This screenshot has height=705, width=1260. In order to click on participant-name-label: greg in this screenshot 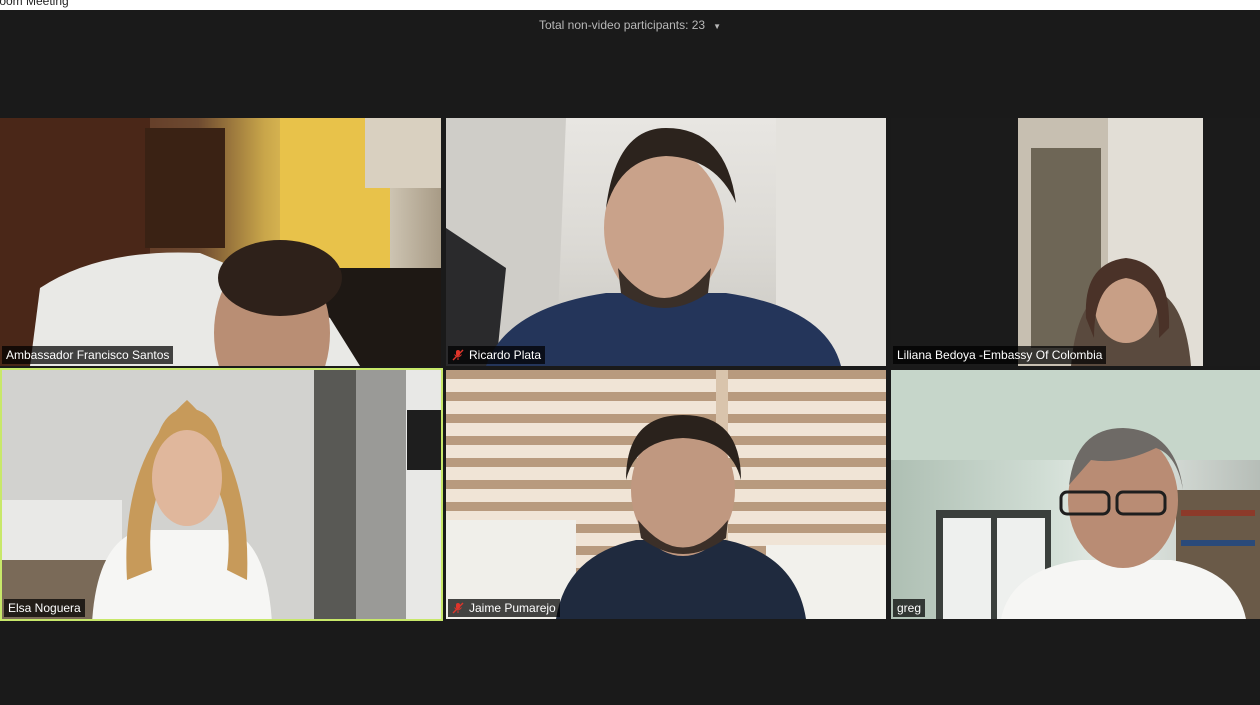, I will do `click(909, 608)`.